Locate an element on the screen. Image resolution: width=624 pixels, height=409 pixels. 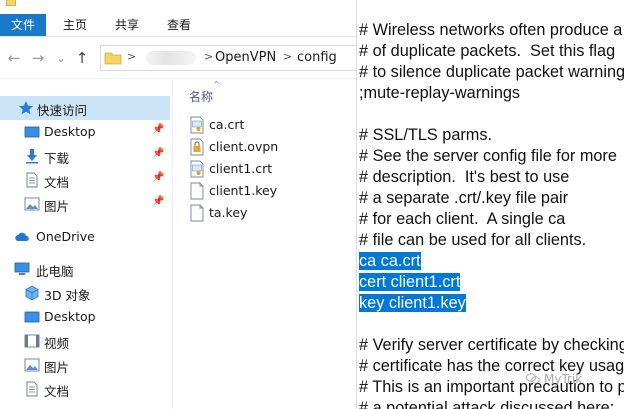
nav-item-label: OneDrive is located at coordinates (65, 236).